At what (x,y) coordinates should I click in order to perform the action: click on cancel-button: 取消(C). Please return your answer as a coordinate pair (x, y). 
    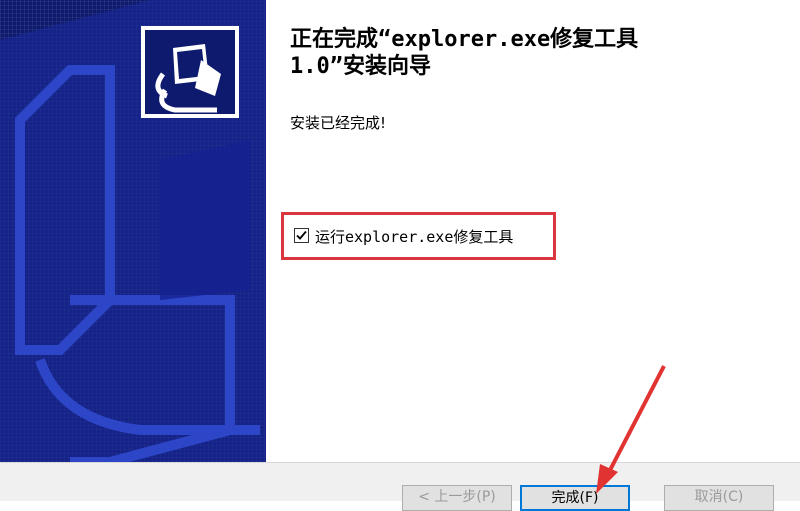
    Looking at the image, I should click on (719, 498).